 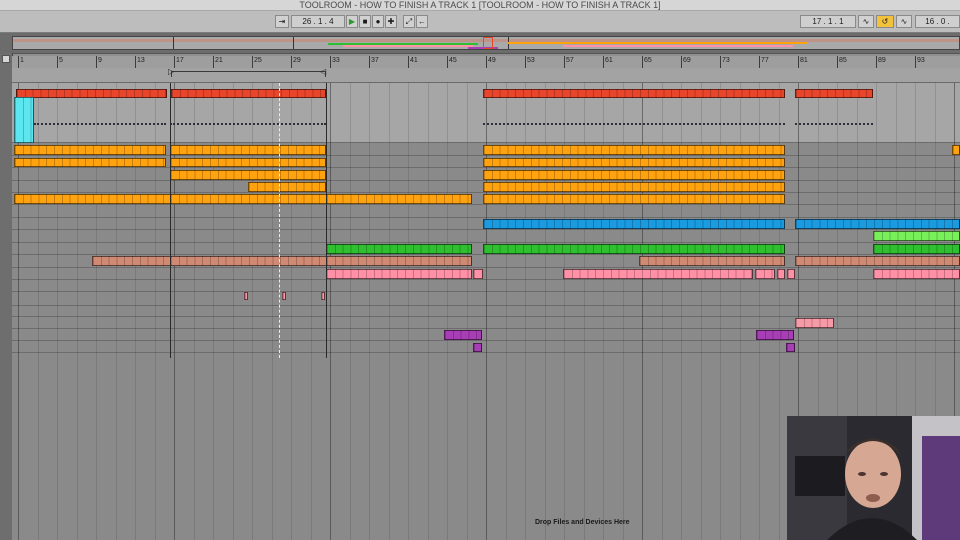 I want to click on ruler-bar-label: 53, so click(x=531, y=60).